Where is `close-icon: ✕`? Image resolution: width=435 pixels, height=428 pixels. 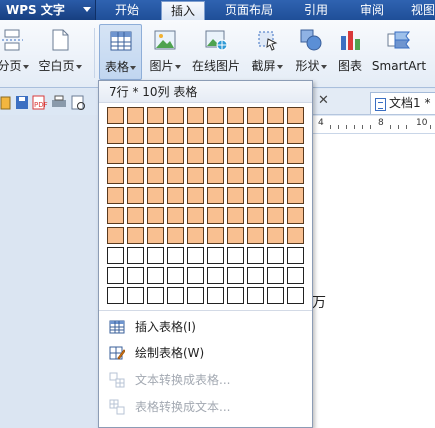 close-icon: ✕ is located at coordinates (323, 100).